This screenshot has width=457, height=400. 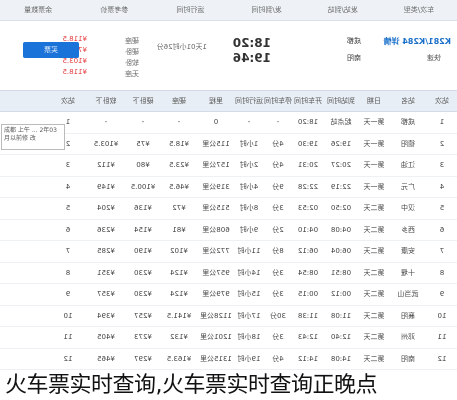 What do you see at coordinates (408, 273) in the screenshot?
I see `station-name-link: 十堰` at bounding box center [408, 273].